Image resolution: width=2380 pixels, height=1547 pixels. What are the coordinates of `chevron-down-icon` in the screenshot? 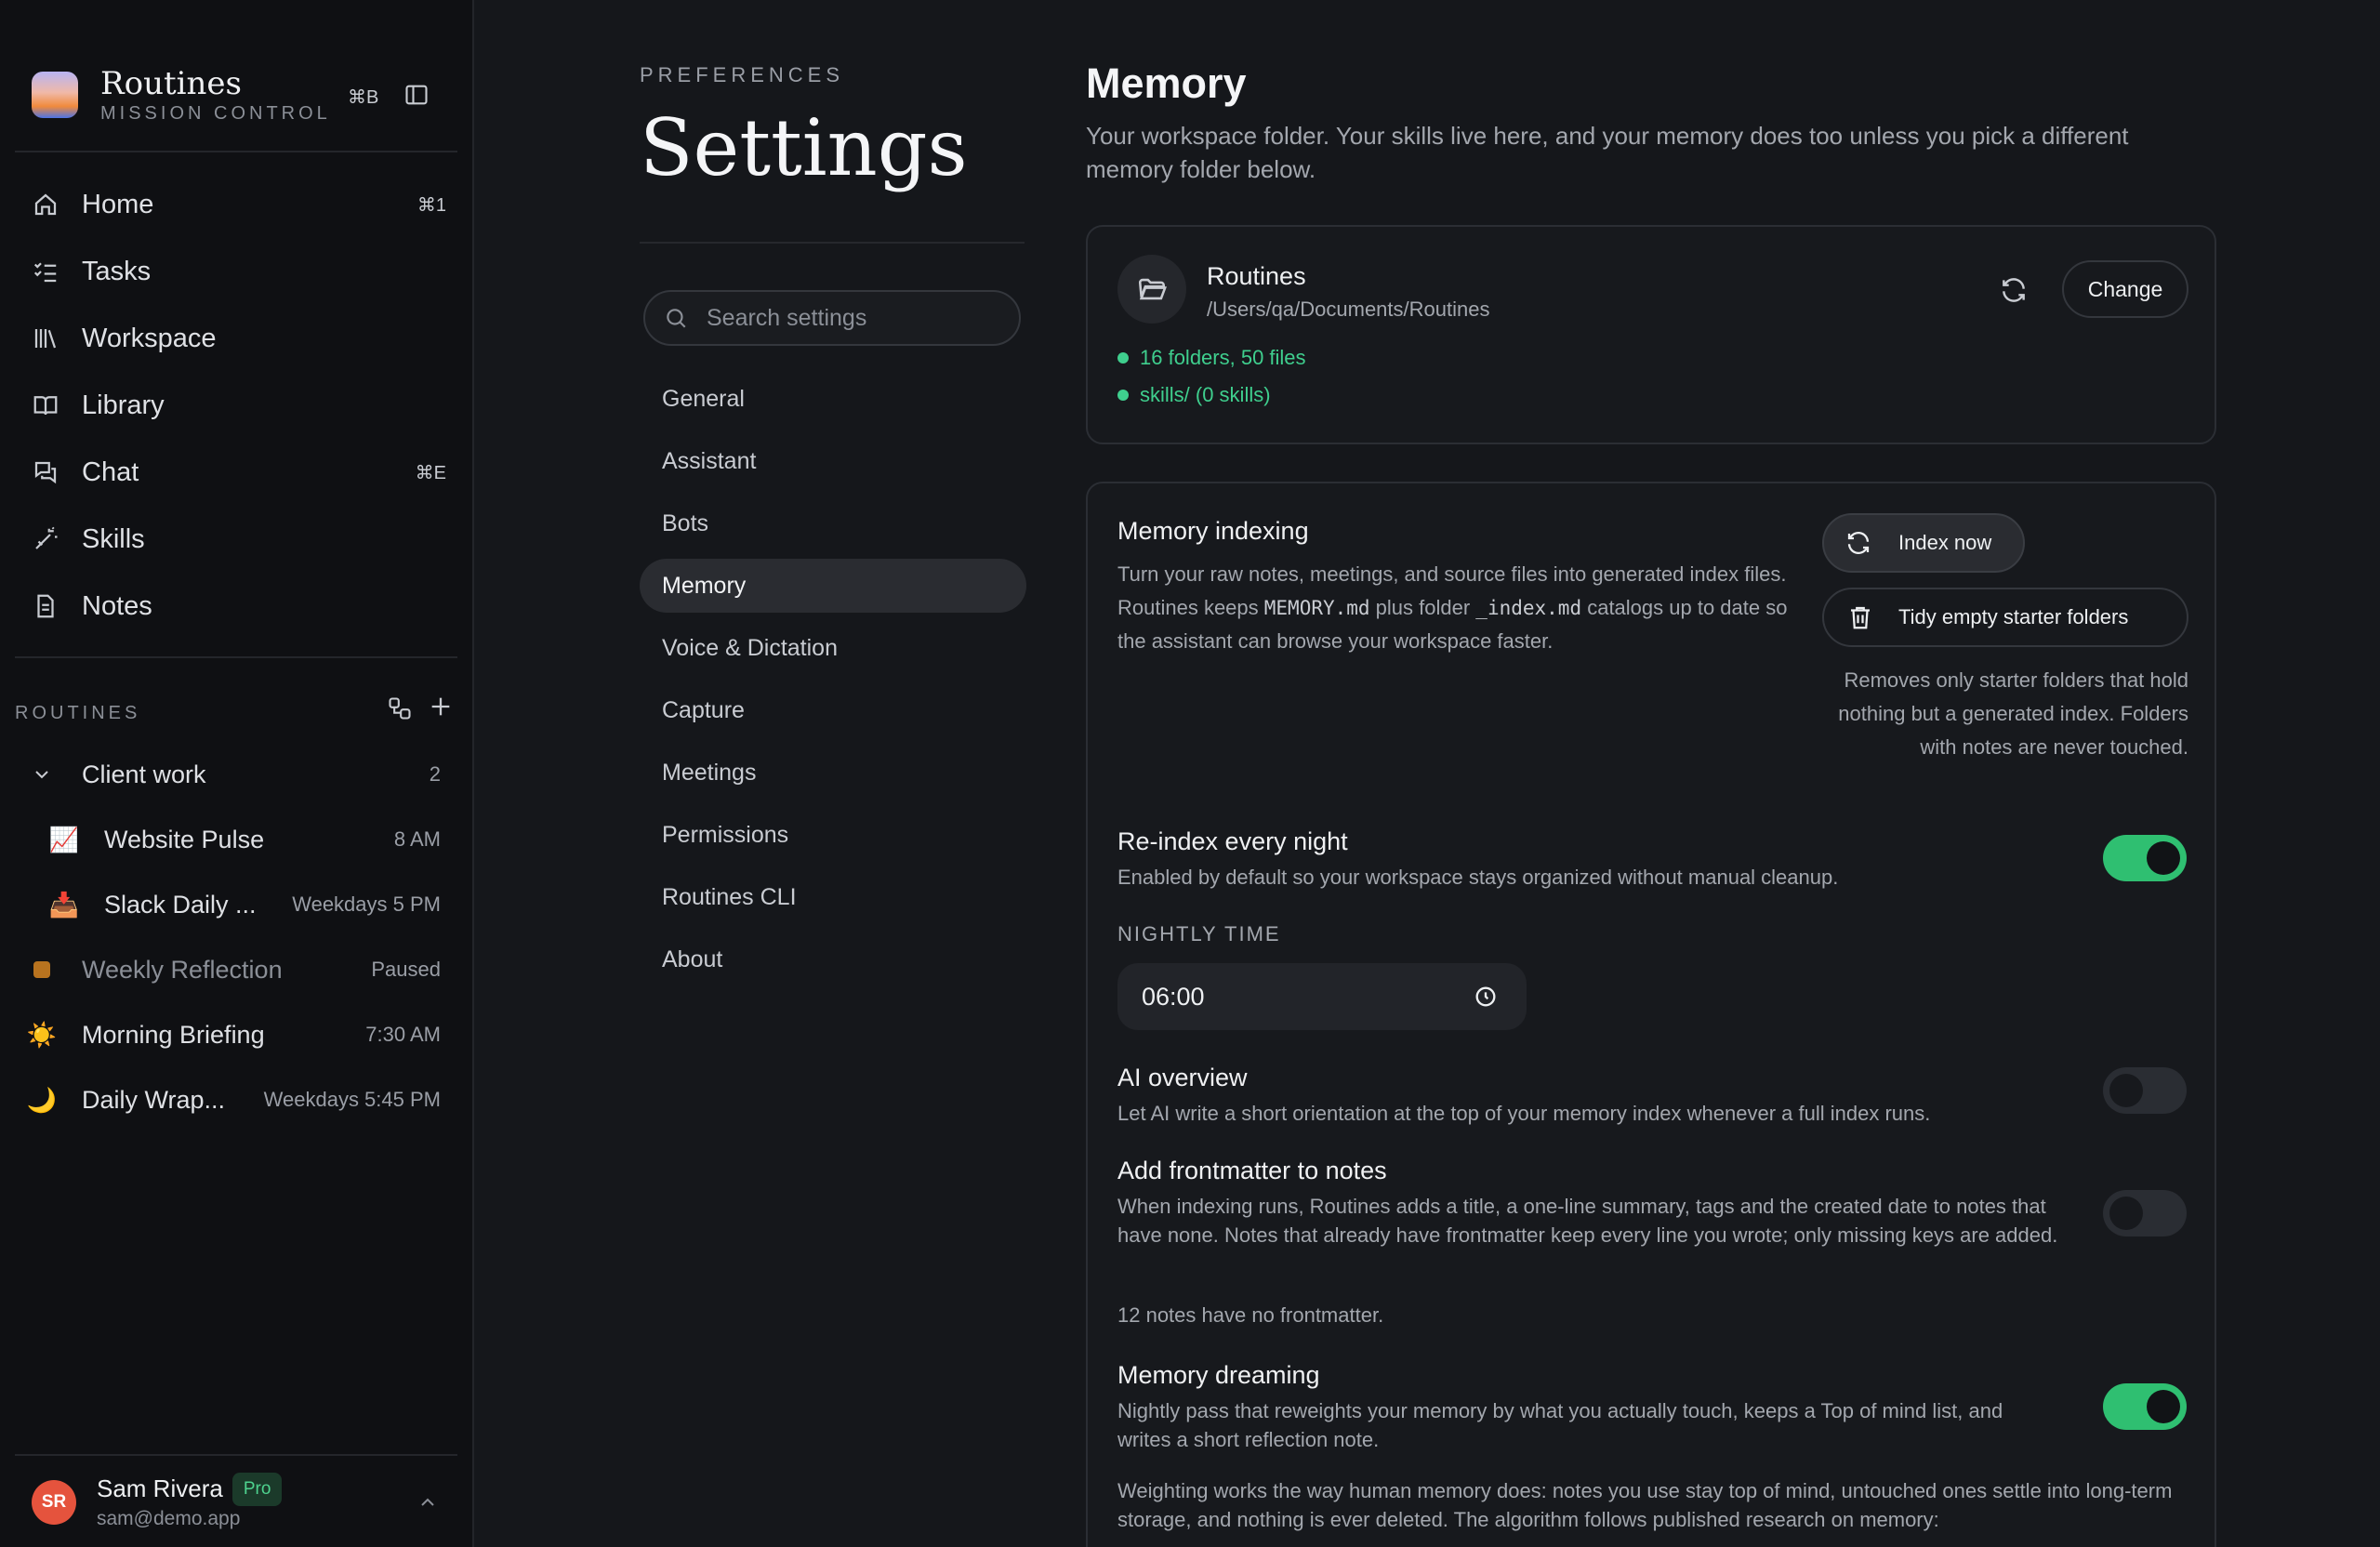 It's located at (42, 774).